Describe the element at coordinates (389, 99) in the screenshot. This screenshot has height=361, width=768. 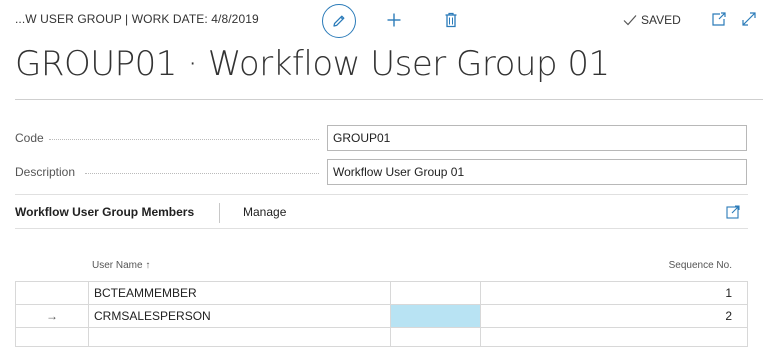
I see `title-divider` at that location.